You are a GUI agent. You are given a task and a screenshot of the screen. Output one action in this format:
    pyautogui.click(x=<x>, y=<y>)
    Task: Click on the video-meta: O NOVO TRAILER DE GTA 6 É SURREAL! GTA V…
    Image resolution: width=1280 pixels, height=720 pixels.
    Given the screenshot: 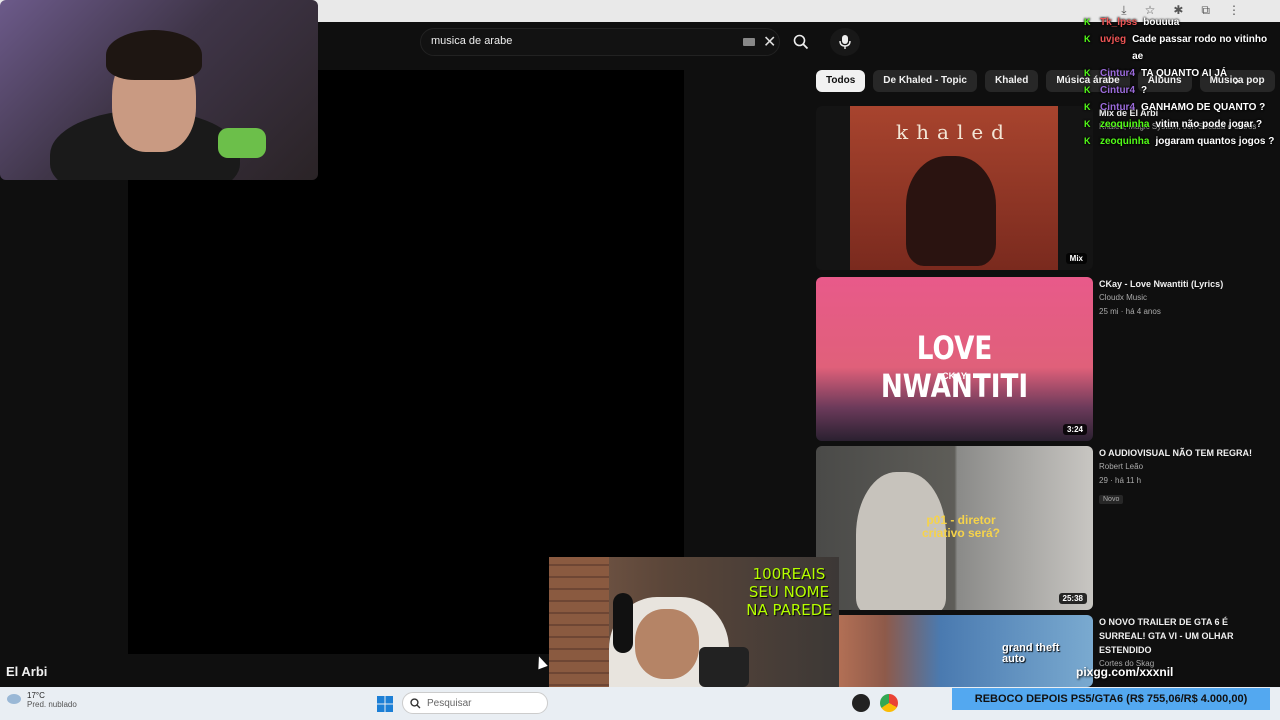 What is the action you would take?
    pyautogui.click(x=1187, y=643)
    